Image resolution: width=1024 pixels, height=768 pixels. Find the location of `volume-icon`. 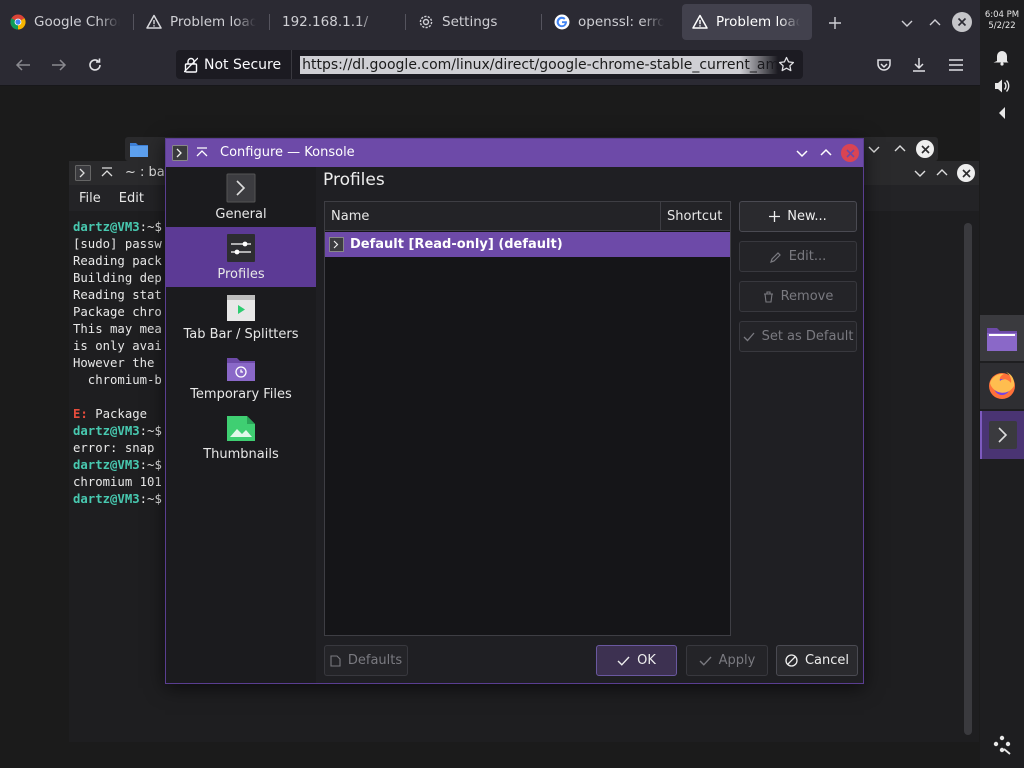

volume-icon is located at coordinates (1002, 86).